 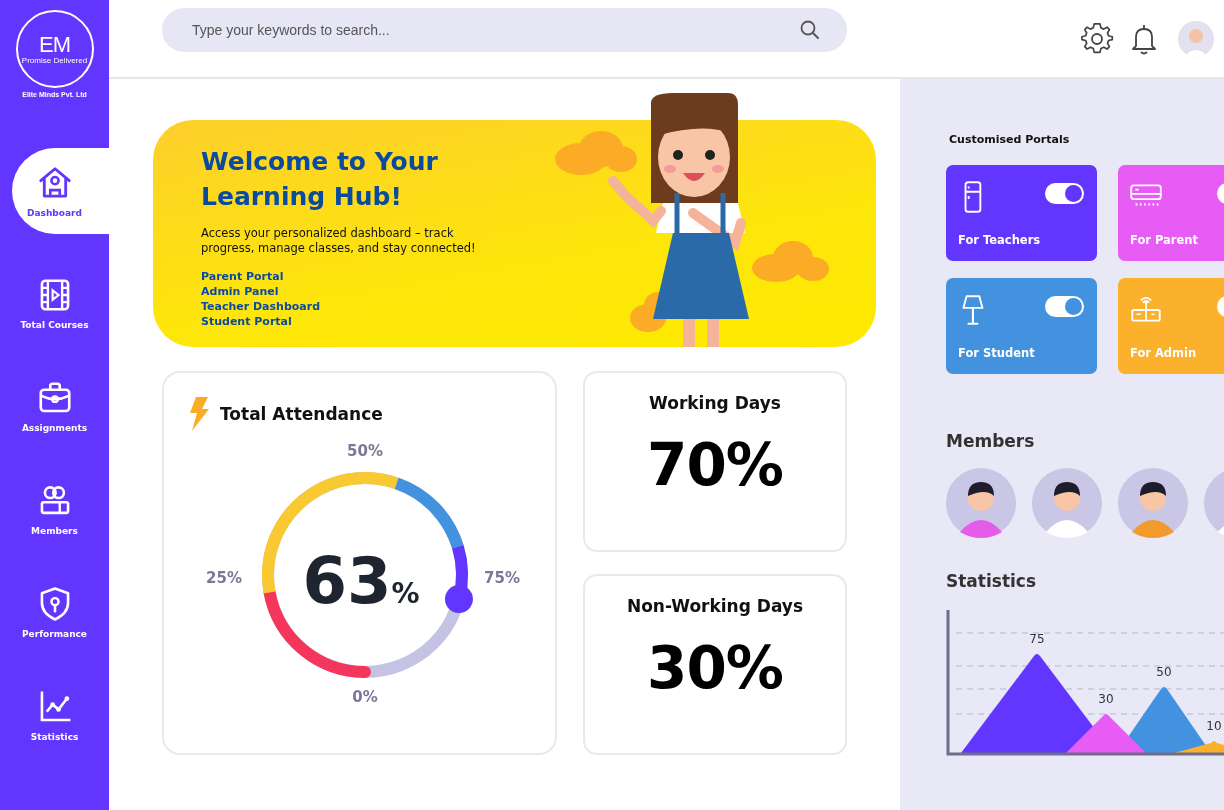 What do you see at coordinates (1214, 726) in the screenshot?
I see `peak-label: 10` at bounding box center [1214, 726].